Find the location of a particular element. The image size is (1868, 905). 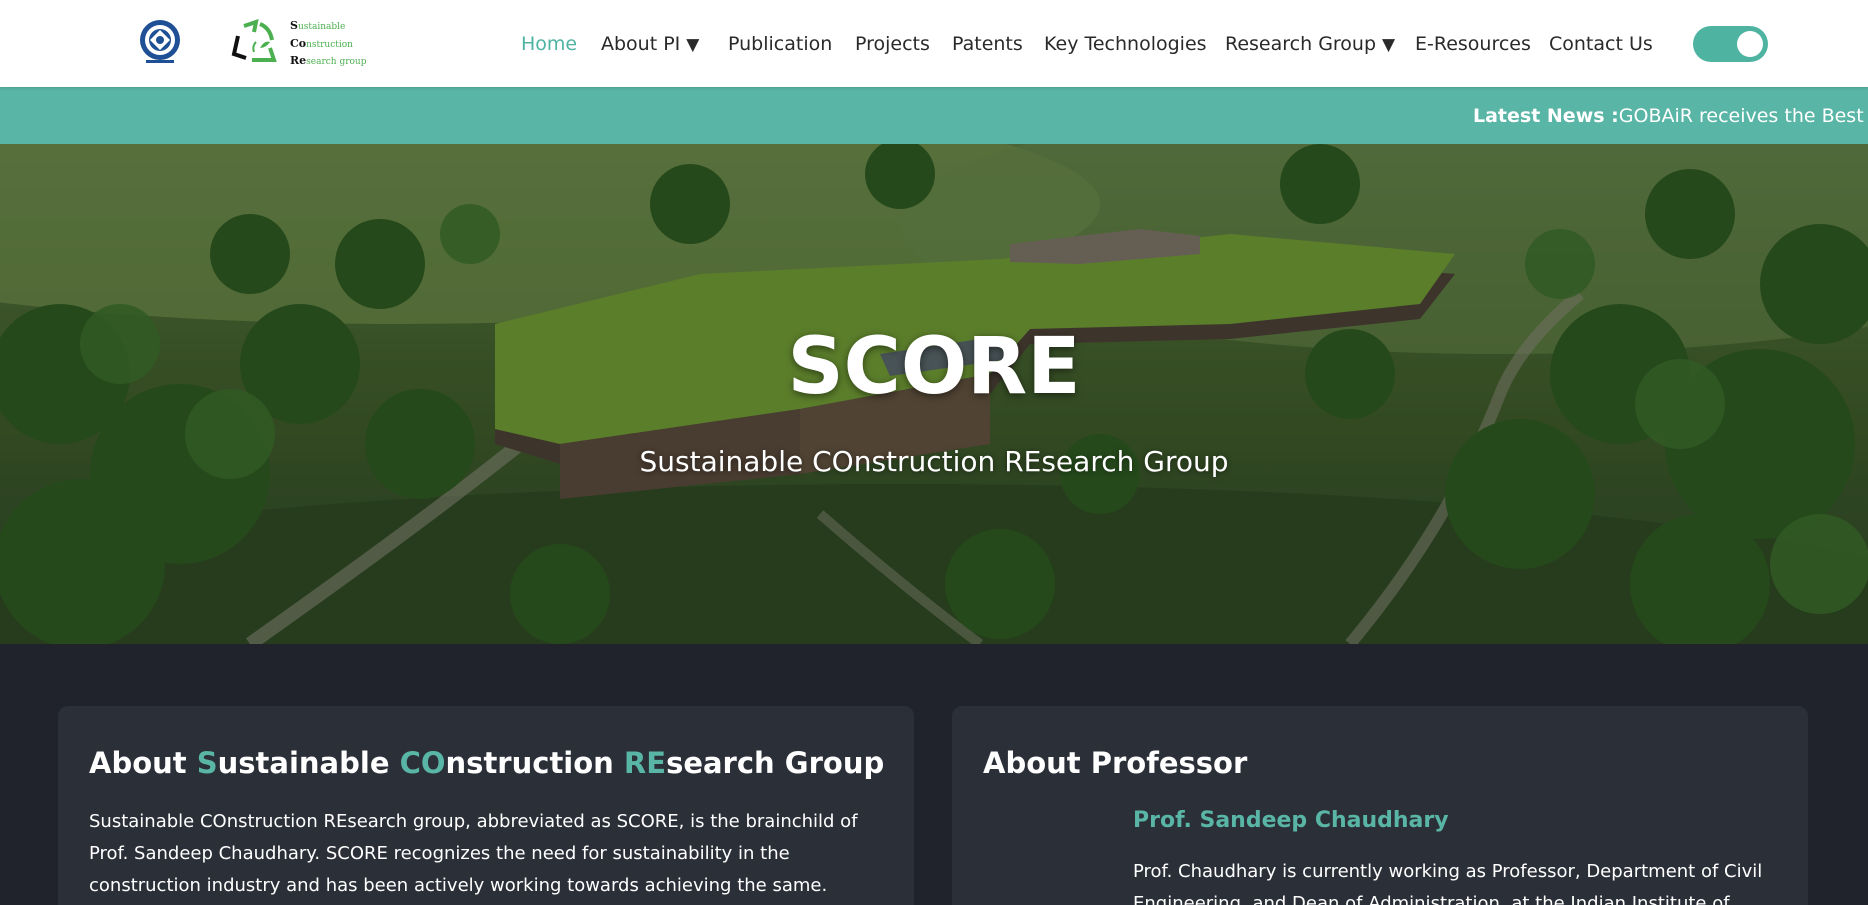

title-highlight: RE is located at coordinates (645, 763).